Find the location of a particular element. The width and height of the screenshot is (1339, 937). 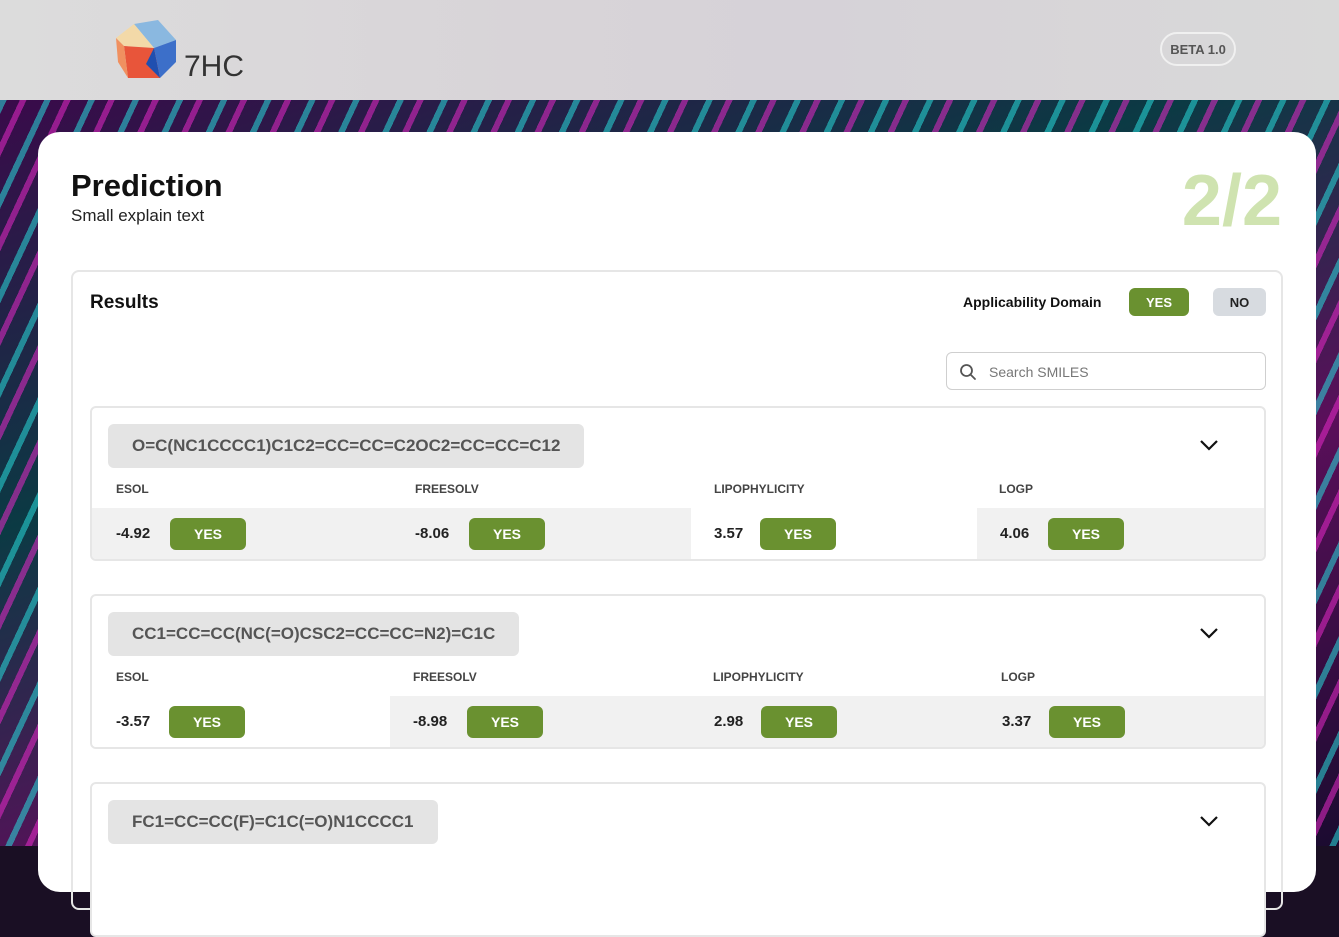

logp-value: 4.06 is located at coordinates (1015, 533).